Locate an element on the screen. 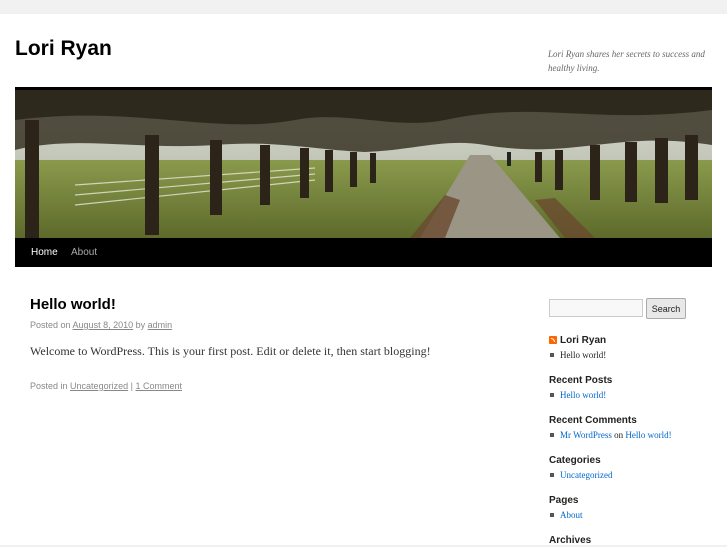 Image resolution: width=727 pixels, height=547 pixels. nav-item-about: About is located at coordinates (84, 252).